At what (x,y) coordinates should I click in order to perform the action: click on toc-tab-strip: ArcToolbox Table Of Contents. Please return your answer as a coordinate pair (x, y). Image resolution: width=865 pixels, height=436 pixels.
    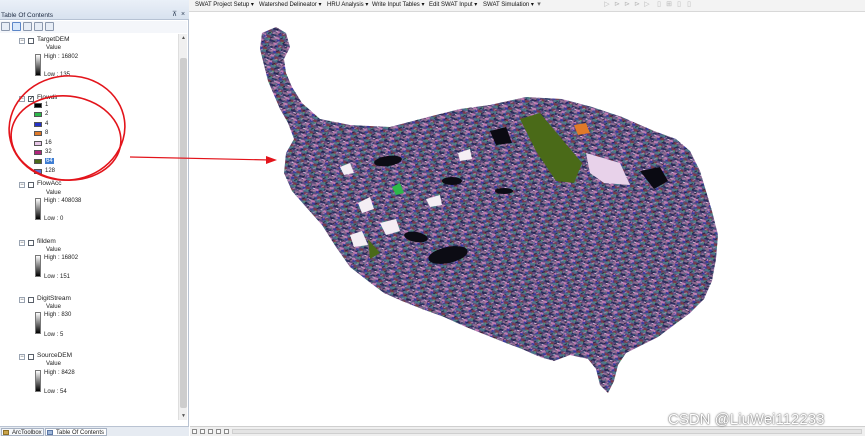
    Looking at the image, I should click on (94, 431).